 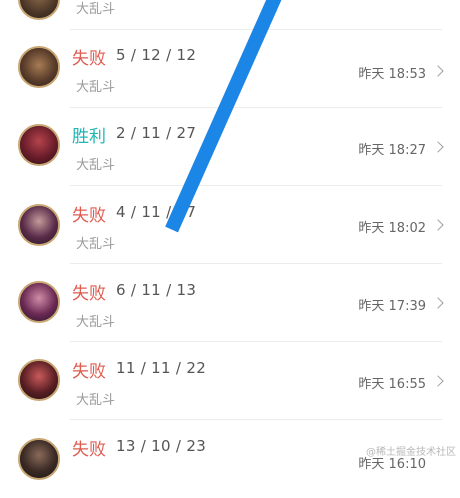 I want to click on match-time: 昨天 18:53, so click(x=392, y=74).